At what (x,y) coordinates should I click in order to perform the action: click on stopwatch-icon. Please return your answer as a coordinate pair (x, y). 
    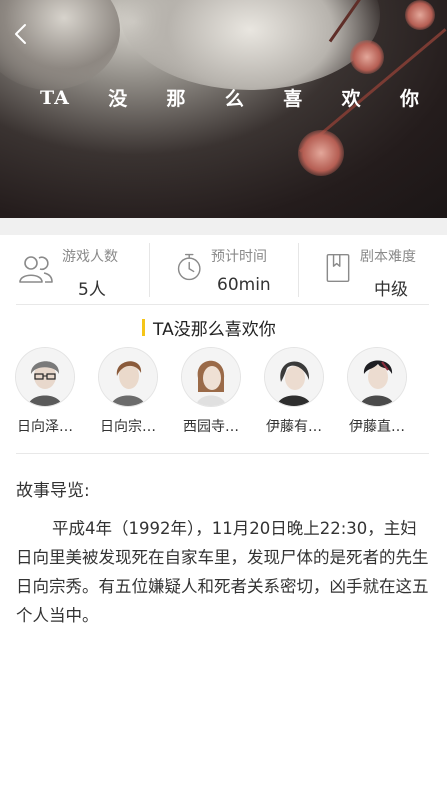
    Looking at the image, I should click on (189, 267).